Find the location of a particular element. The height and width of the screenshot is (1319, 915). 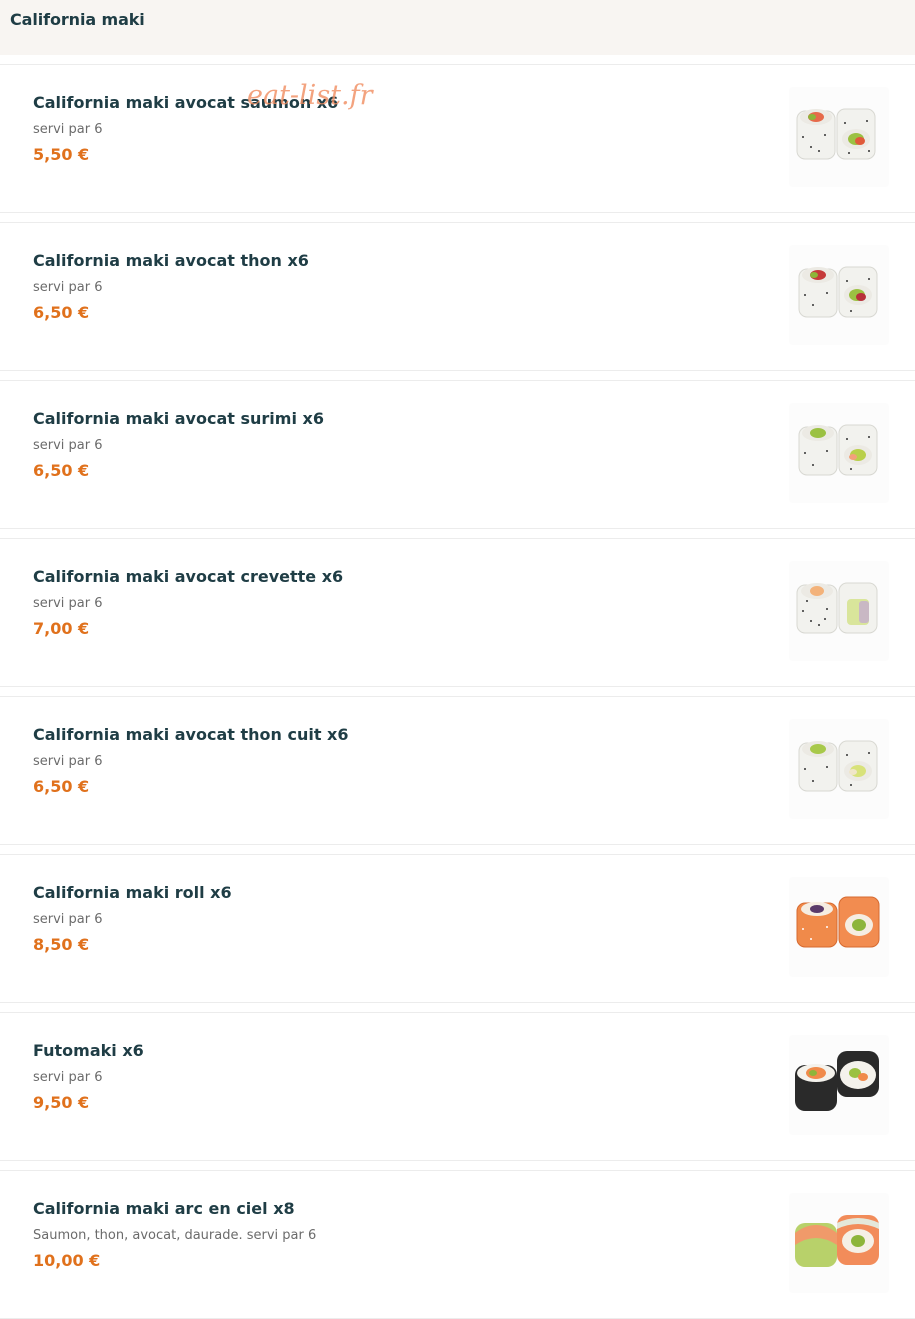

item-name: California maki avocat crevette x6 is located at coordinates (188, 576).